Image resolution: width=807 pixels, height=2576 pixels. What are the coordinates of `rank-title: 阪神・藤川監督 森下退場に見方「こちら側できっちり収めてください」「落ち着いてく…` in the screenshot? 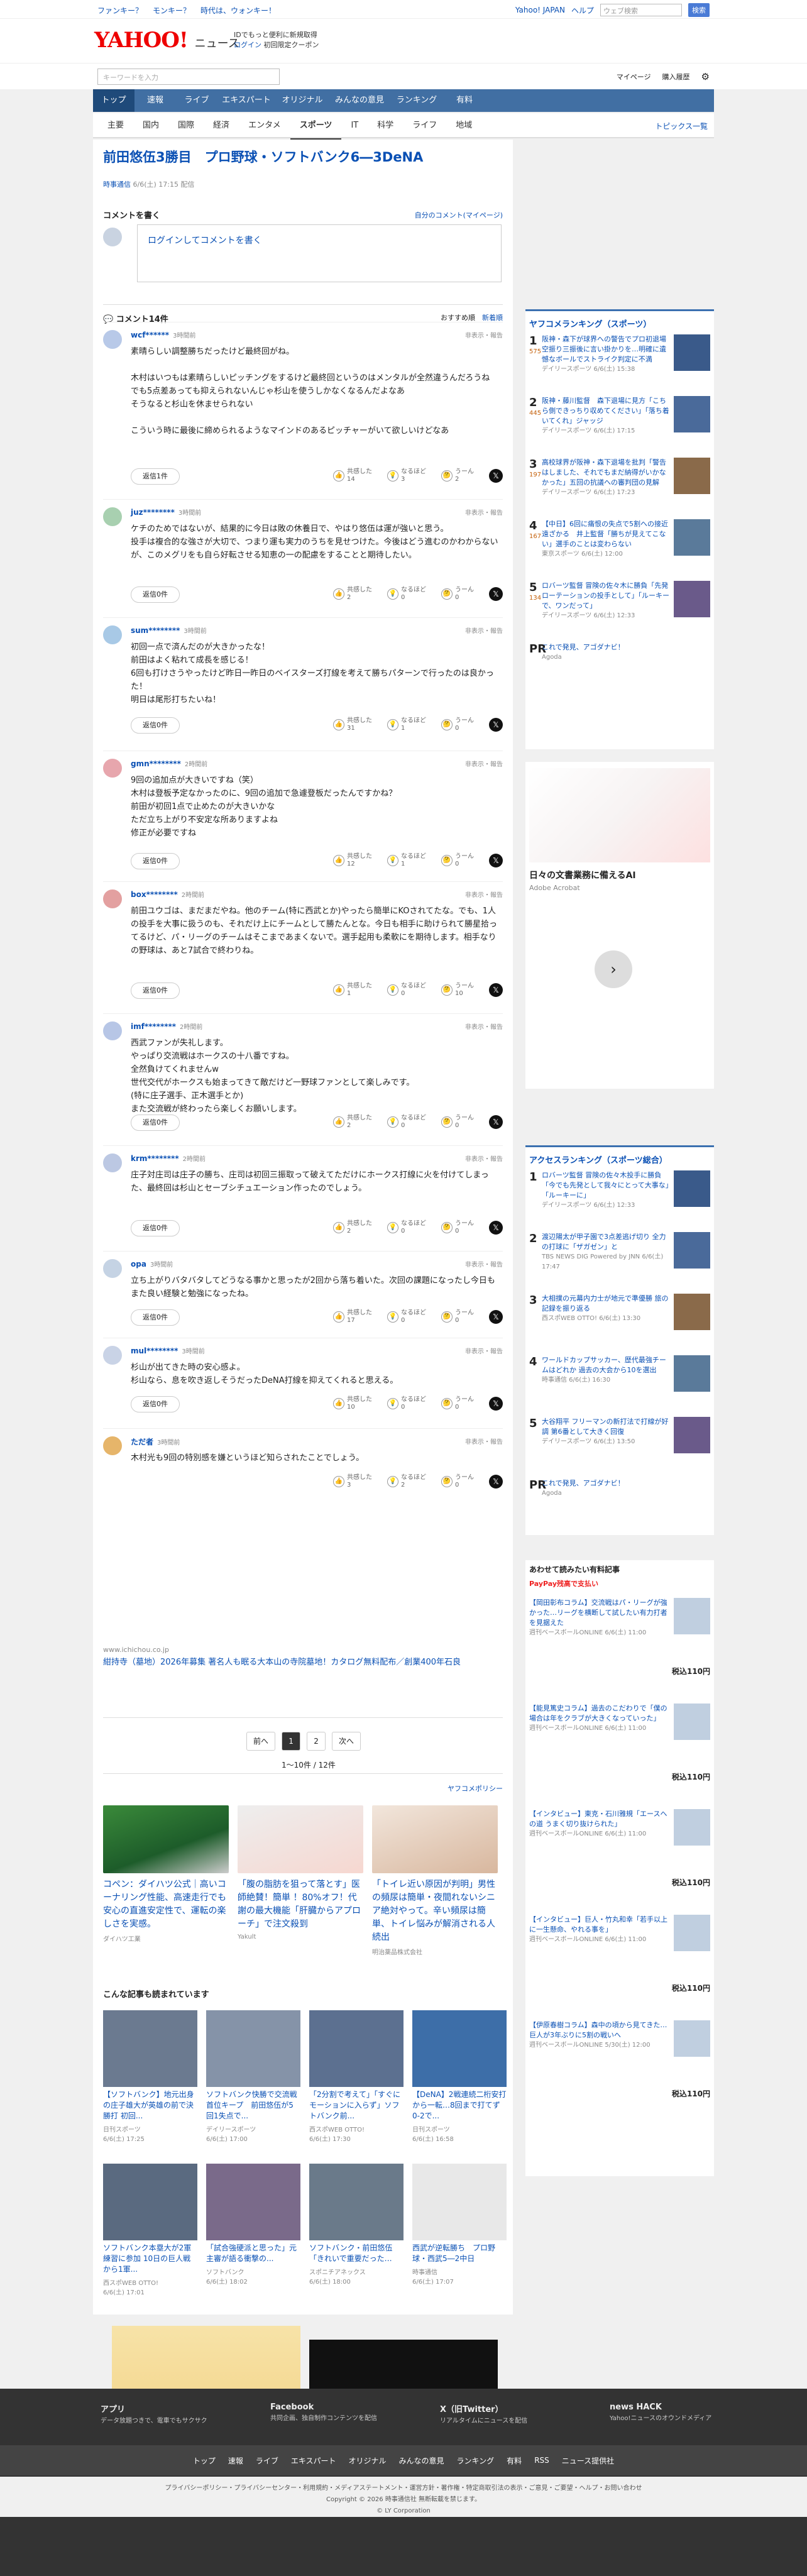 It's located at (606, 411).